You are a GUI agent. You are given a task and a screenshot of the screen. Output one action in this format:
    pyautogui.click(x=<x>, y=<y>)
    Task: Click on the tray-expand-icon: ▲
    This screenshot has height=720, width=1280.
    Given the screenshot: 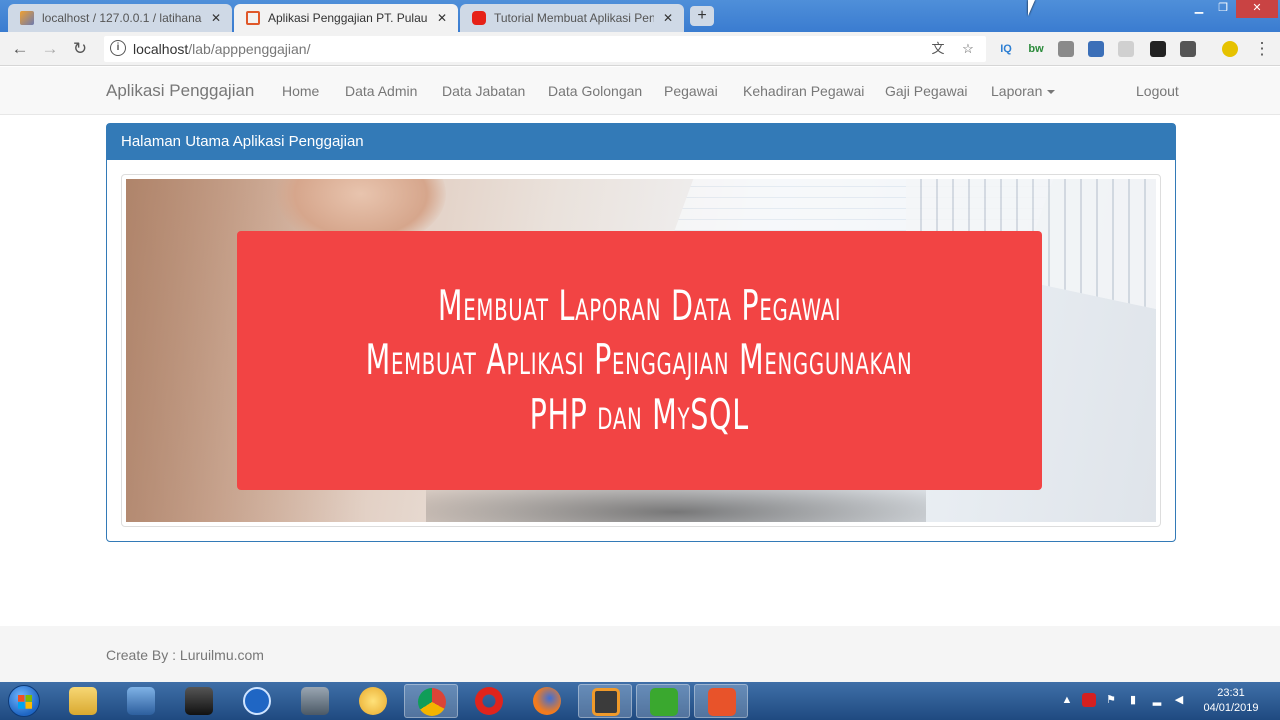 What is the action you would take?
    pyautogui.click(x=1067, y=700)
    